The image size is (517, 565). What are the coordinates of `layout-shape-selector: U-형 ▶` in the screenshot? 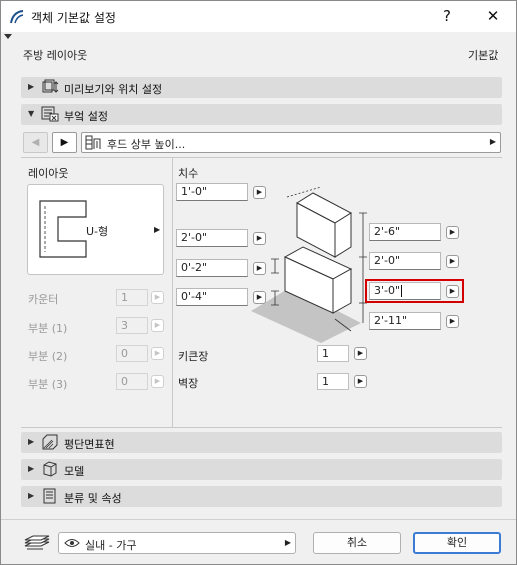 It's located at (95, 229).